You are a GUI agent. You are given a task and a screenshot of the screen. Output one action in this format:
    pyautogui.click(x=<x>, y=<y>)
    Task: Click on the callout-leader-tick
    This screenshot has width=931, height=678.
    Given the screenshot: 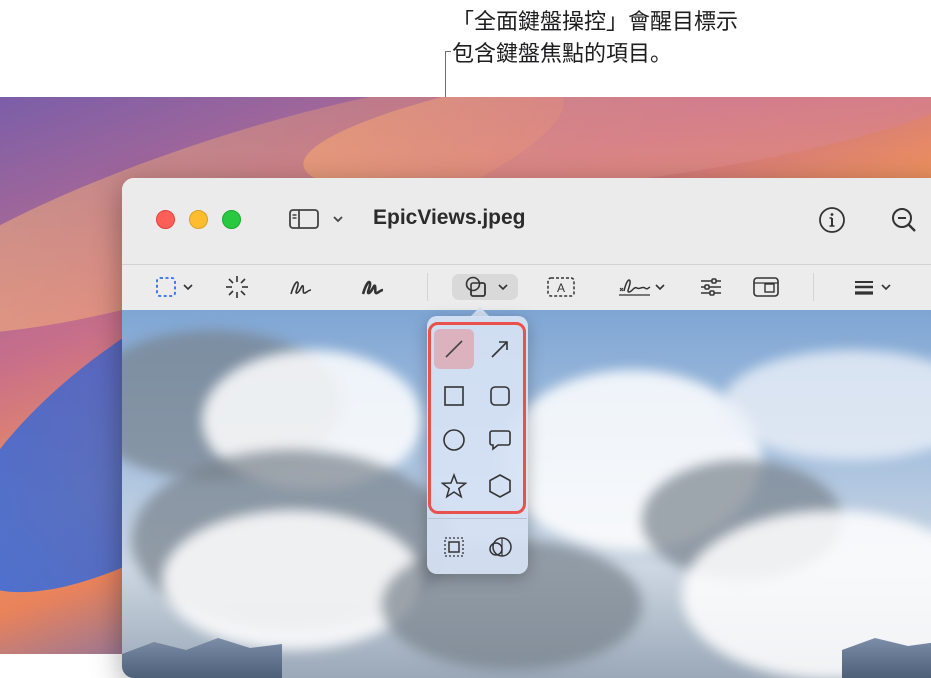 What is the action you would take?
    pyautogui.click(x=448, y=51)
    